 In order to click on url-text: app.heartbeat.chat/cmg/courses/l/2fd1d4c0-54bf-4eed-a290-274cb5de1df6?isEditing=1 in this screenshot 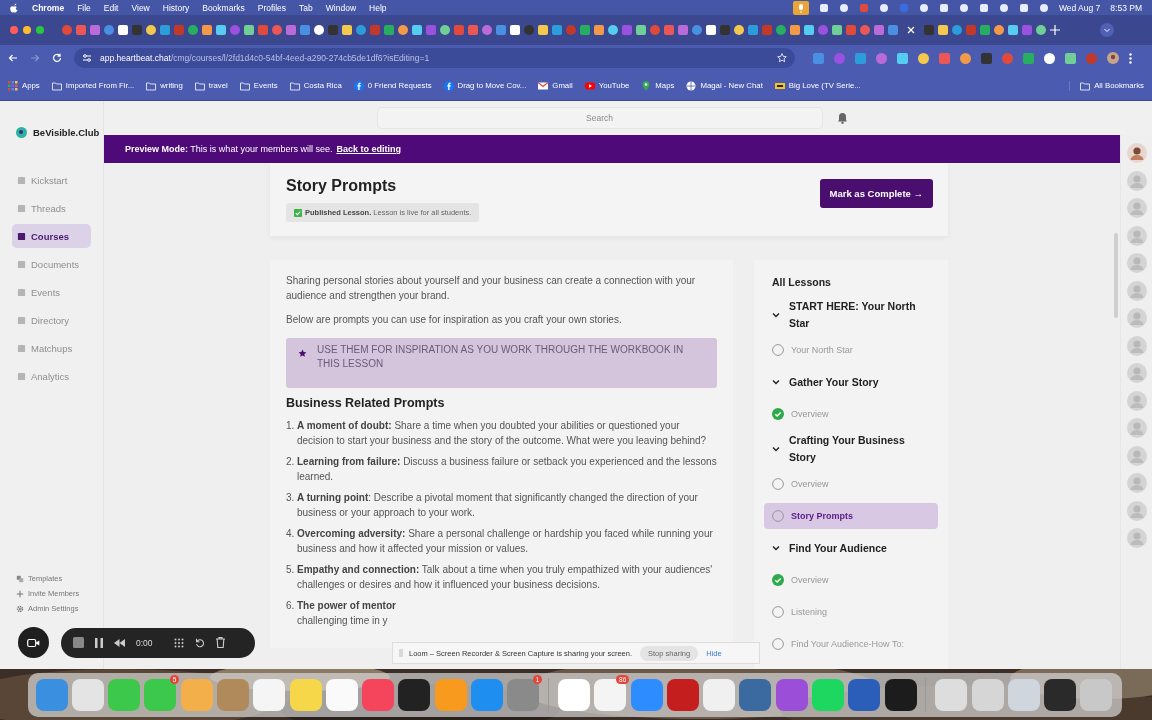, I will do `click(265, 58)`.